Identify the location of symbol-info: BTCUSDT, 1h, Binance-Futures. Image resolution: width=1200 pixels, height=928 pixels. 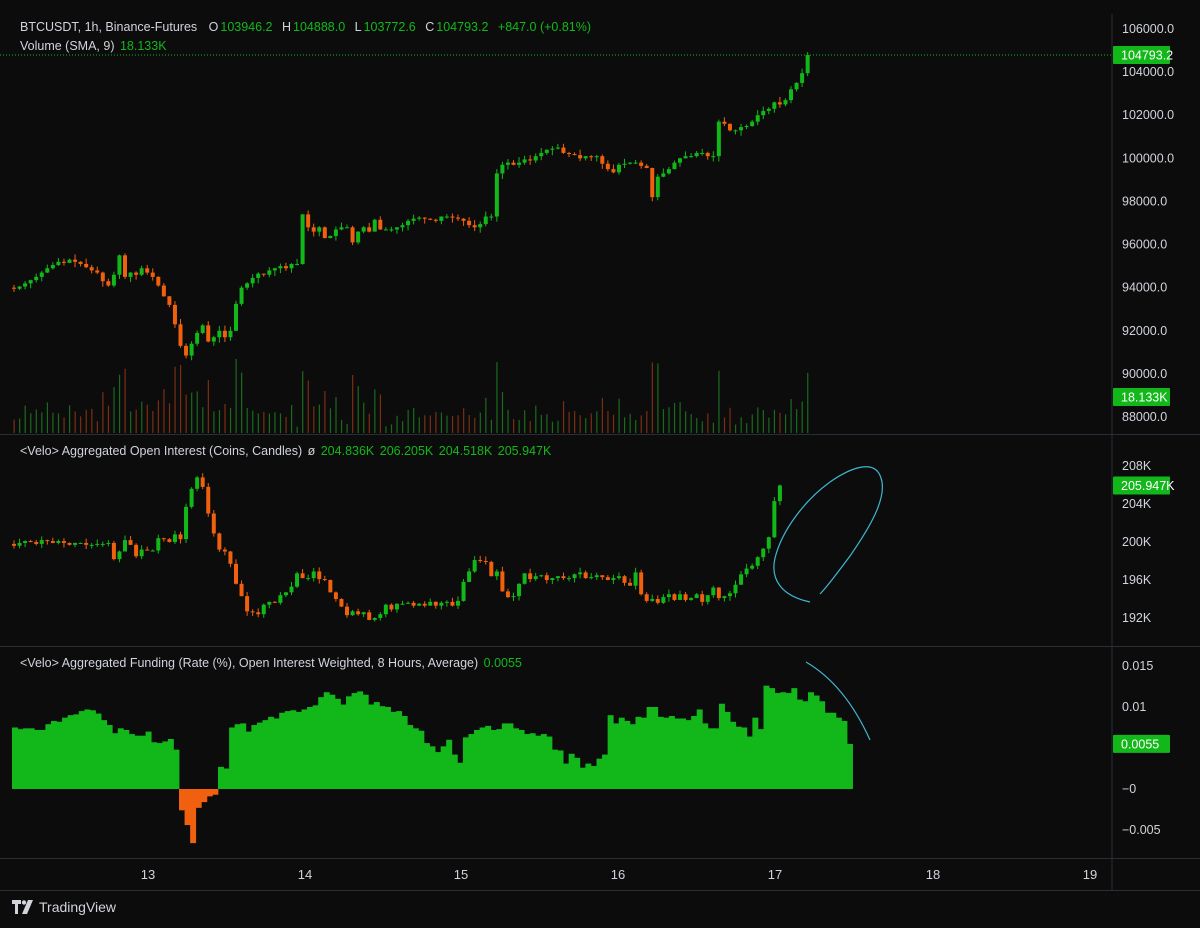
(108, 27).